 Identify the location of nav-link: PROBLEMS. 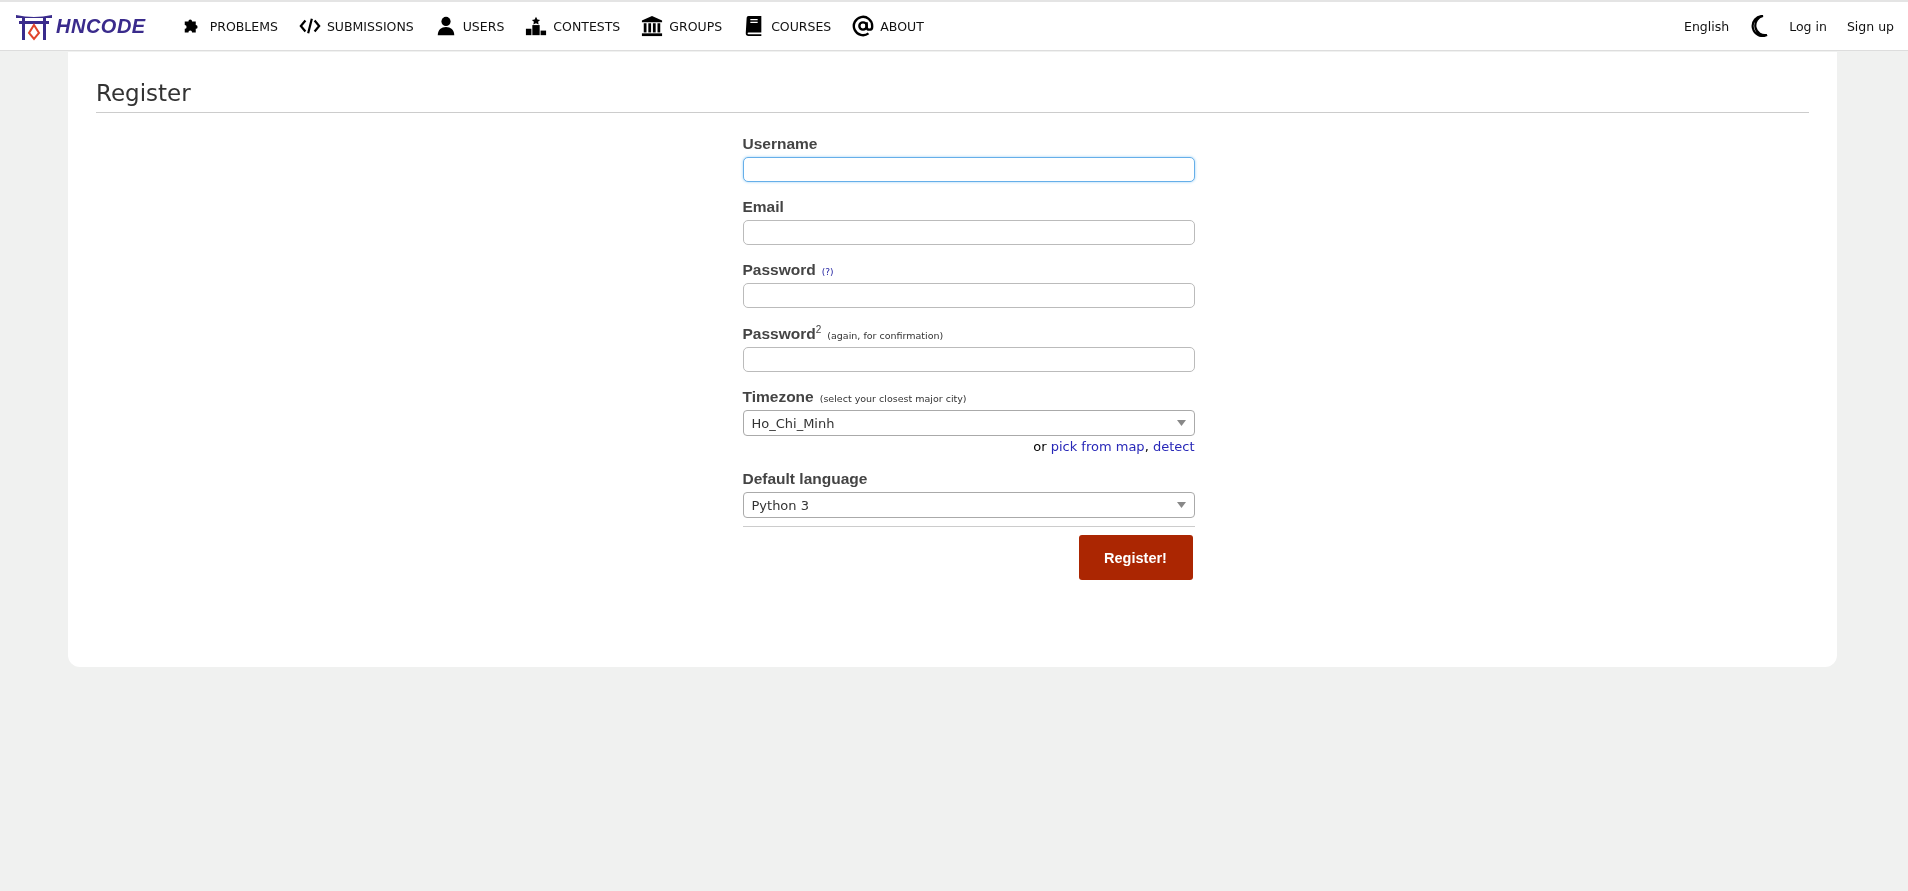
(229, 26).